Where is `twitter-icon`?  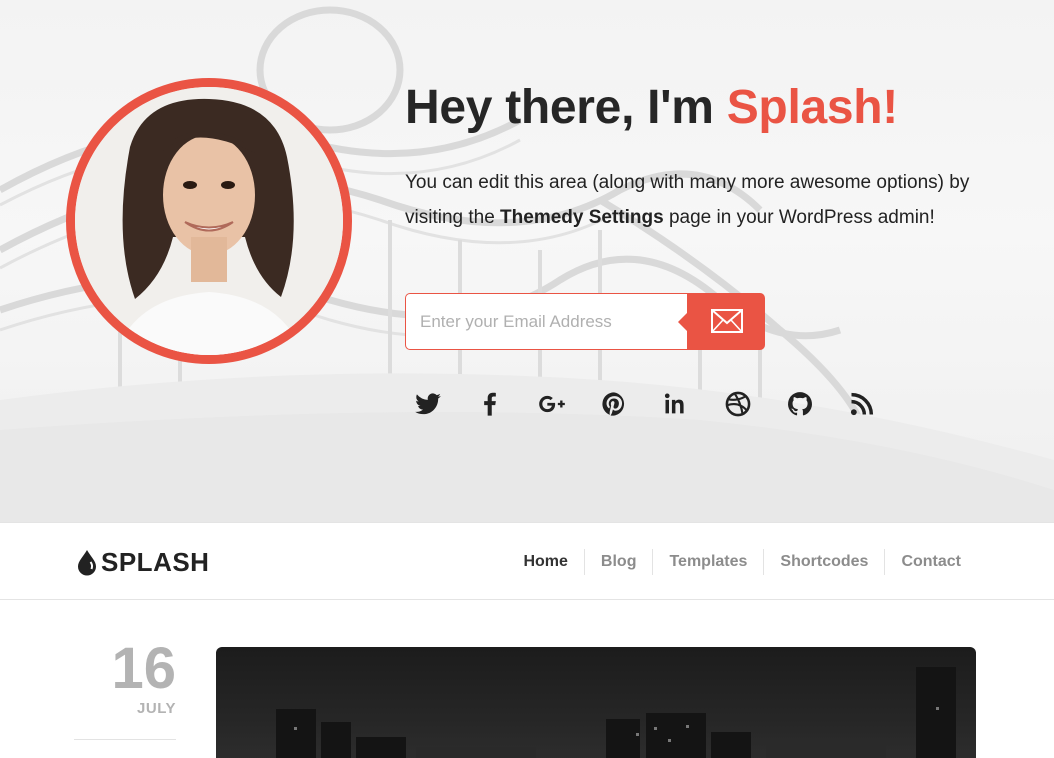 twitter-icon is located at coordinates (428, 404).